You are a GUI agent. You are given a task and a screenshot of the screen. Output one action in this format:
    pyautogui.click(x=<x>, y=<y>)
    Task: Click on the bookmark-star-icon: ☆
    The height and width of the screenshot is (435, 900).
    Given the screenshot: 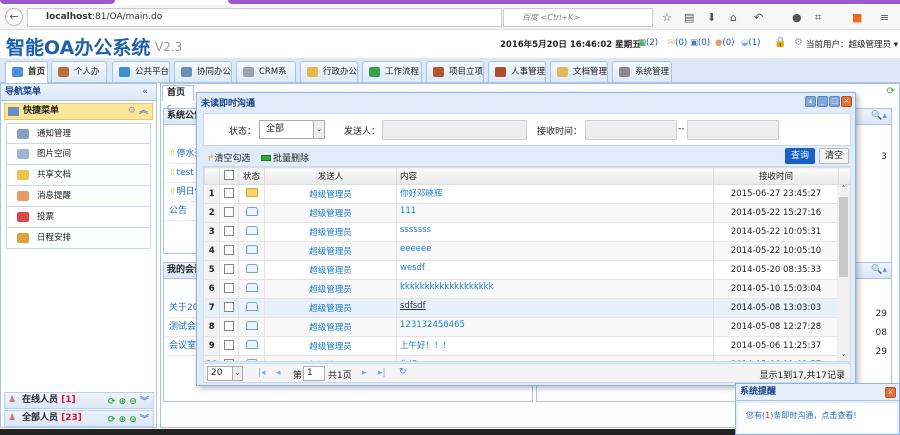 What is the action you would take?
    pyautogui.click(x=667, y=17)
    